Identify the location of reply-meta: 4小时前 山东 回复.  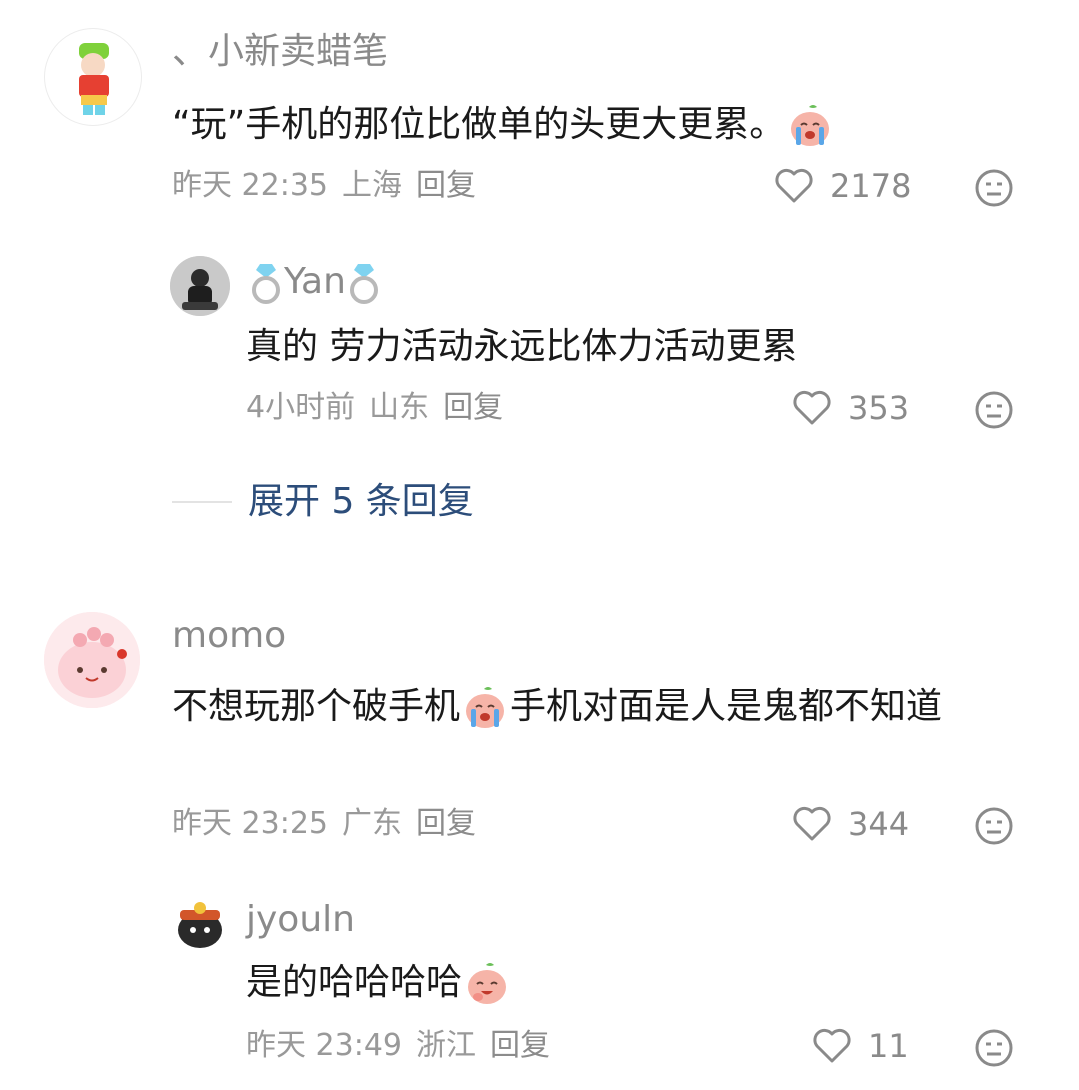
(381, 408).